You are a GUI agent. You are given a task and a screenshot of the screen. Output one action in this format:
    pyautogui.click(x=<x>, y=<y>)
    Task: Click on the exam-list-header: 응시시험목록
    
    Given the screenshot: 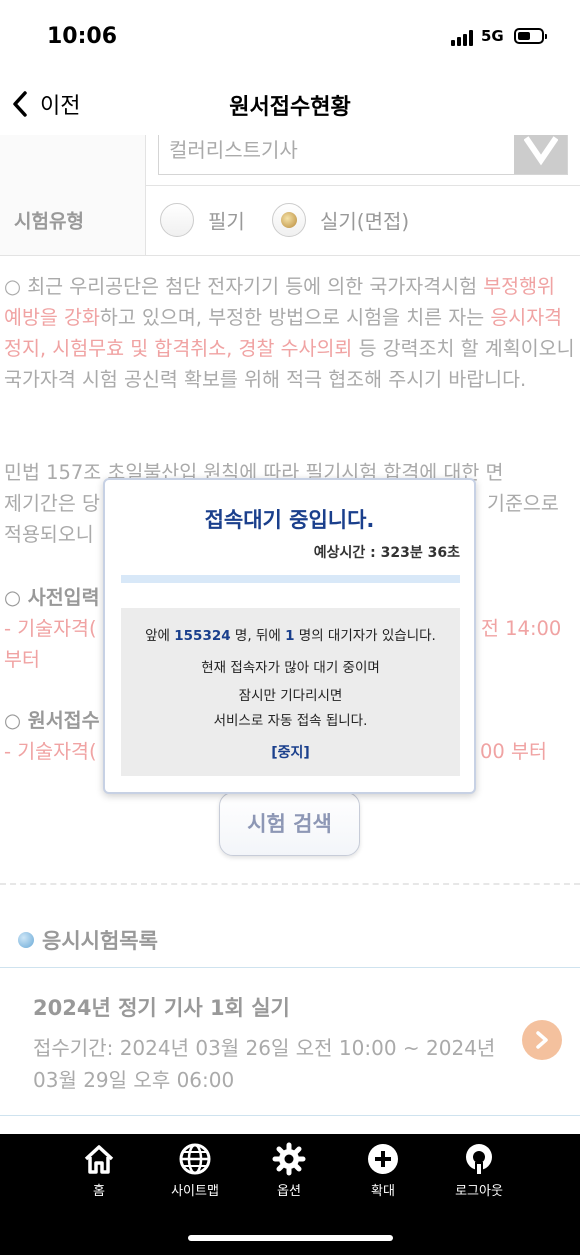 What is the action you would take?
    pyautogui.click(x=88, y=940)
    